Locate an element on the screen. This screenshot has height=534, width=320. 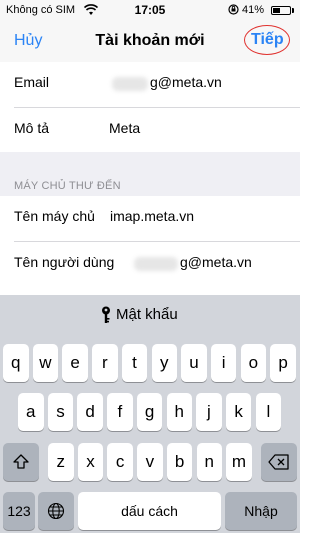
key-r-label: r is located at coordinates (105, 362).